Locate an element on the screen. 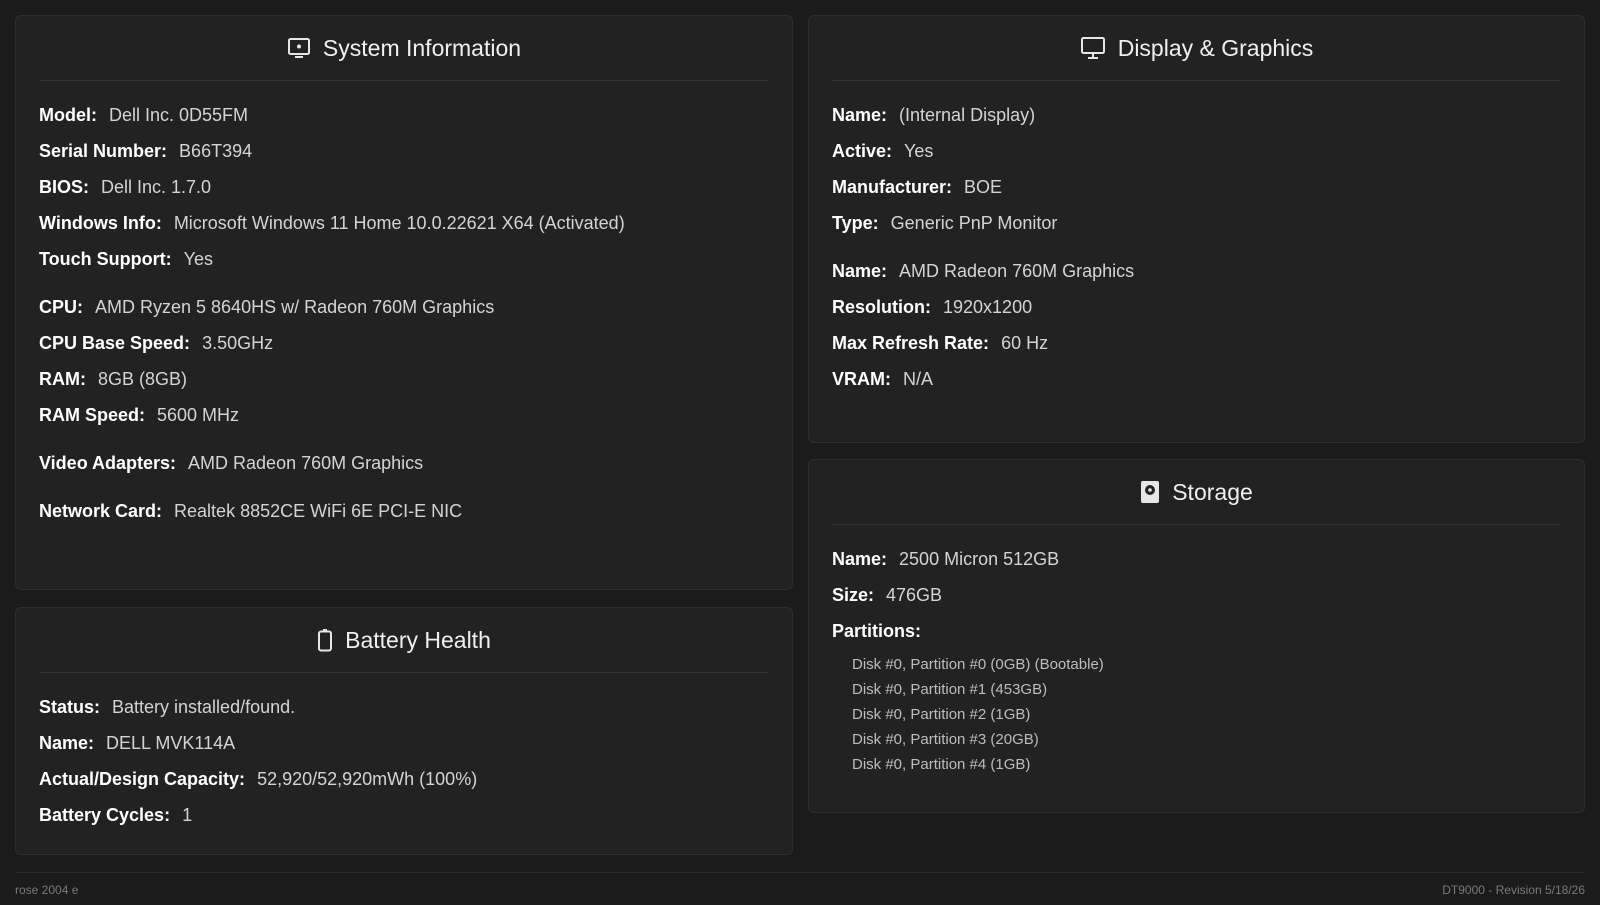  info-row-display-name: Name: (Internal Display) is located at coordinates (1196, 115).